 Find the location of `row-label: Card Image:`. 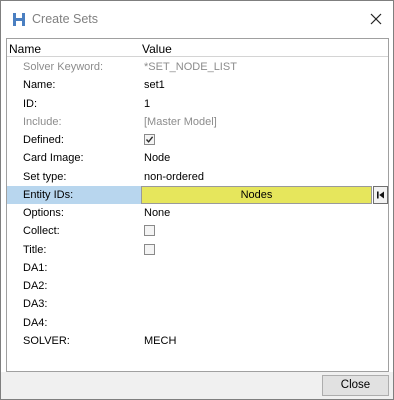

row-label: Card Image: is located at coordinates (53, 158).